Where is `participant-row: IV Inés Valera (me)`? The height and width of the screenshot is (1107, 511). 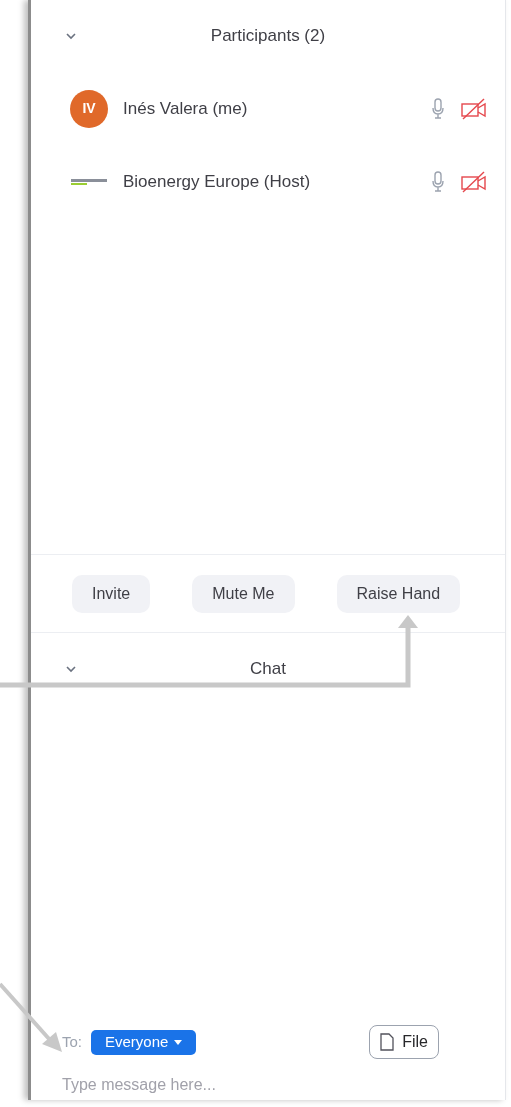
participant-row: IV Inés Valera (me) is located at coordinates (268, 108).